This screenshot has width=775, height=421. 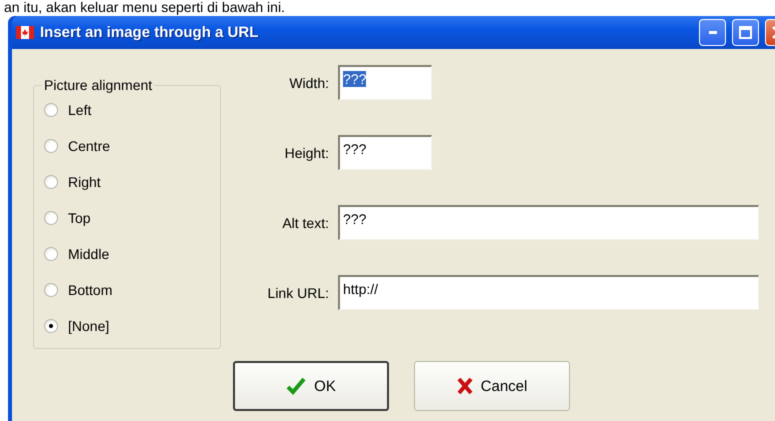 What do you see at coordinates (84, 182) in the screenshot?
I see `radio-label: Right` at bounding box center [84, 182].